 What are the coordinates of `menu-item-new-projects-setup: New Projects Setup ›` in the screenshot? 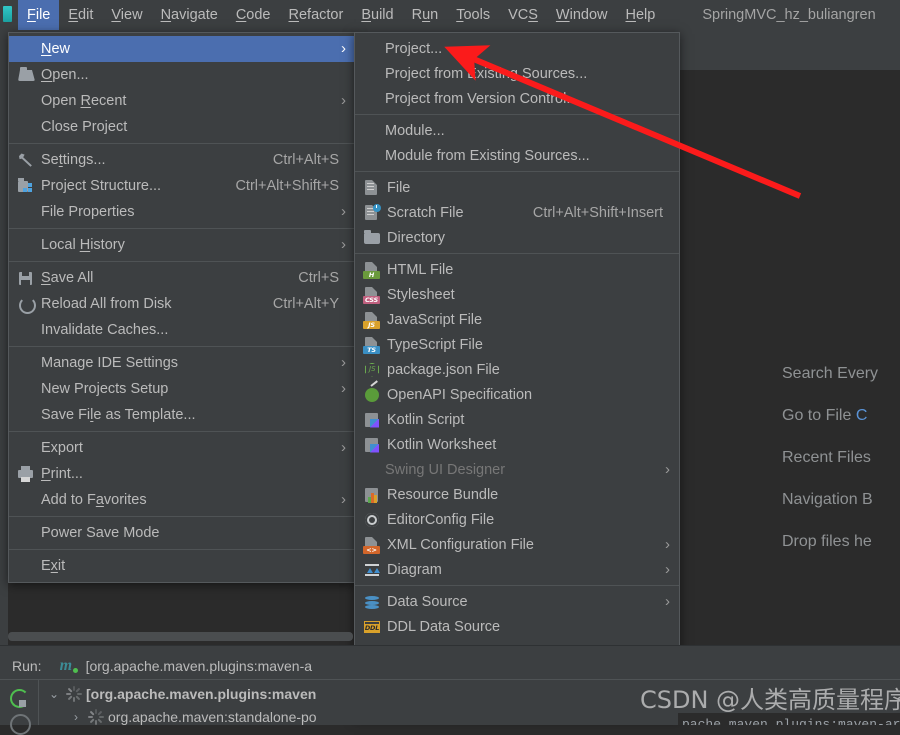 It's located at (182, 389).